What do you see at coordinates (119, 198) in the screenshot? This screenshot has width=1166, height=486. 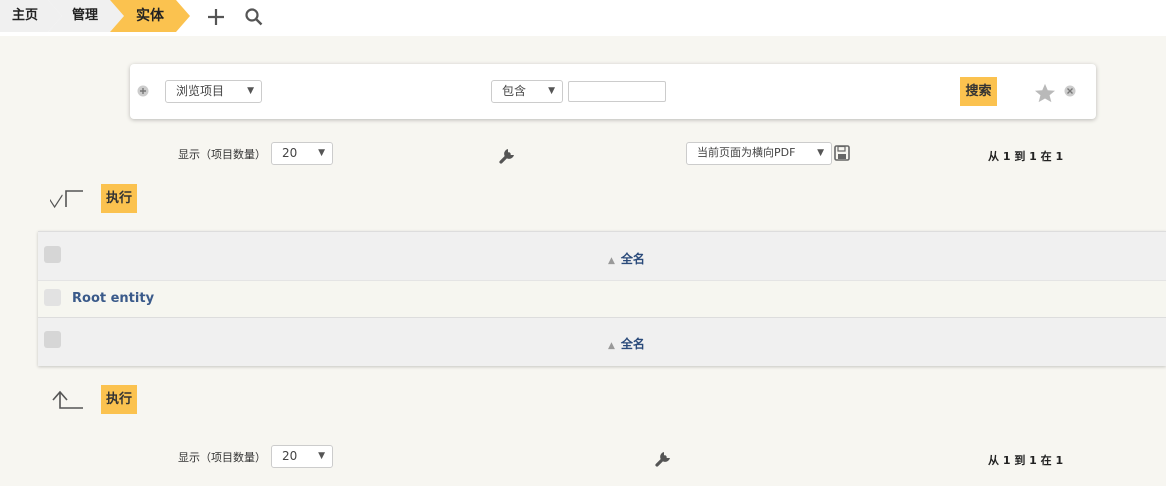 I see `execute-button-top: 执行` at bounding box center [119, 198].